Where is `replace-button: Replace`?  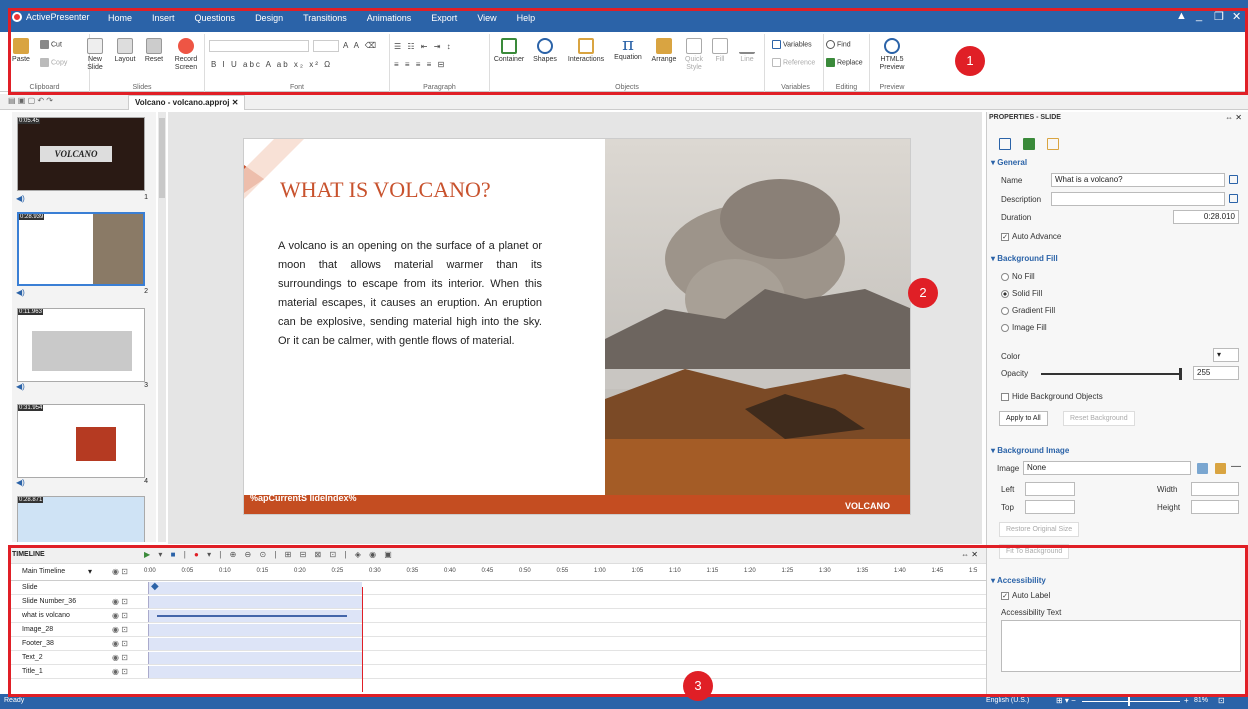 replace-button: Replace is located at coordinates (844, 62).